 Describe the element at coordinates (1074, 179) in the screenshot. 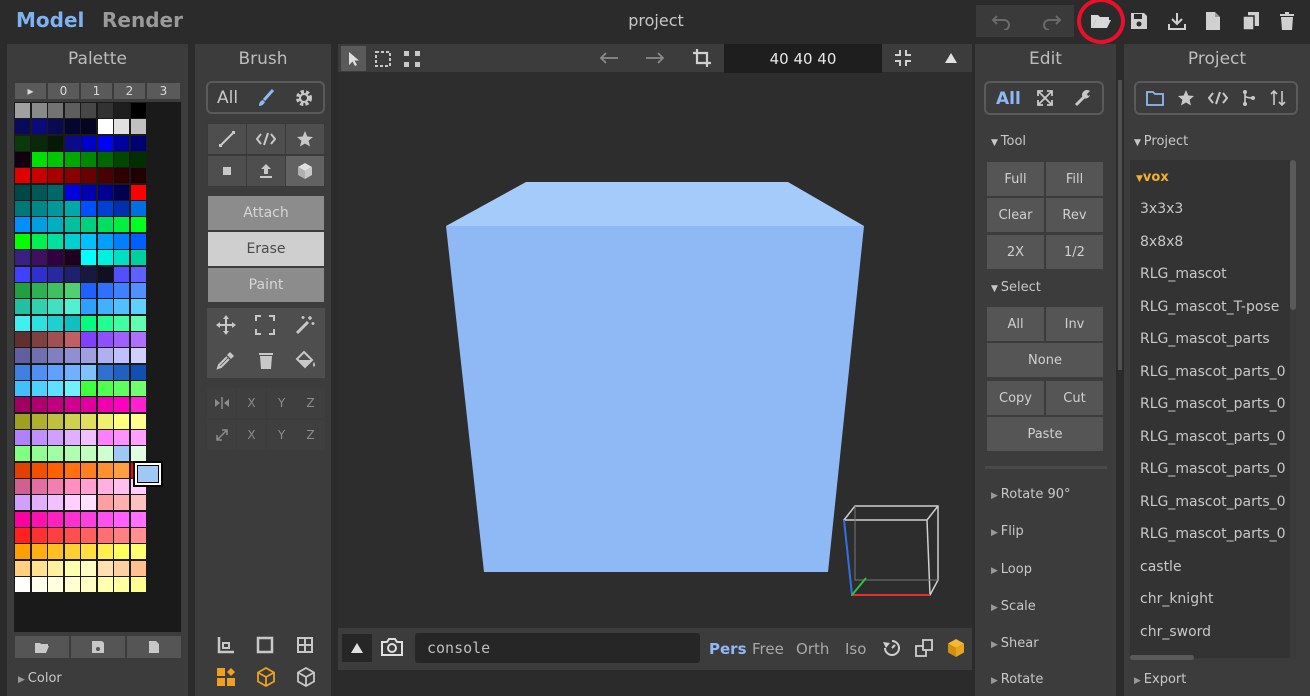

I see `tool-fill-button: Fill` at that location.